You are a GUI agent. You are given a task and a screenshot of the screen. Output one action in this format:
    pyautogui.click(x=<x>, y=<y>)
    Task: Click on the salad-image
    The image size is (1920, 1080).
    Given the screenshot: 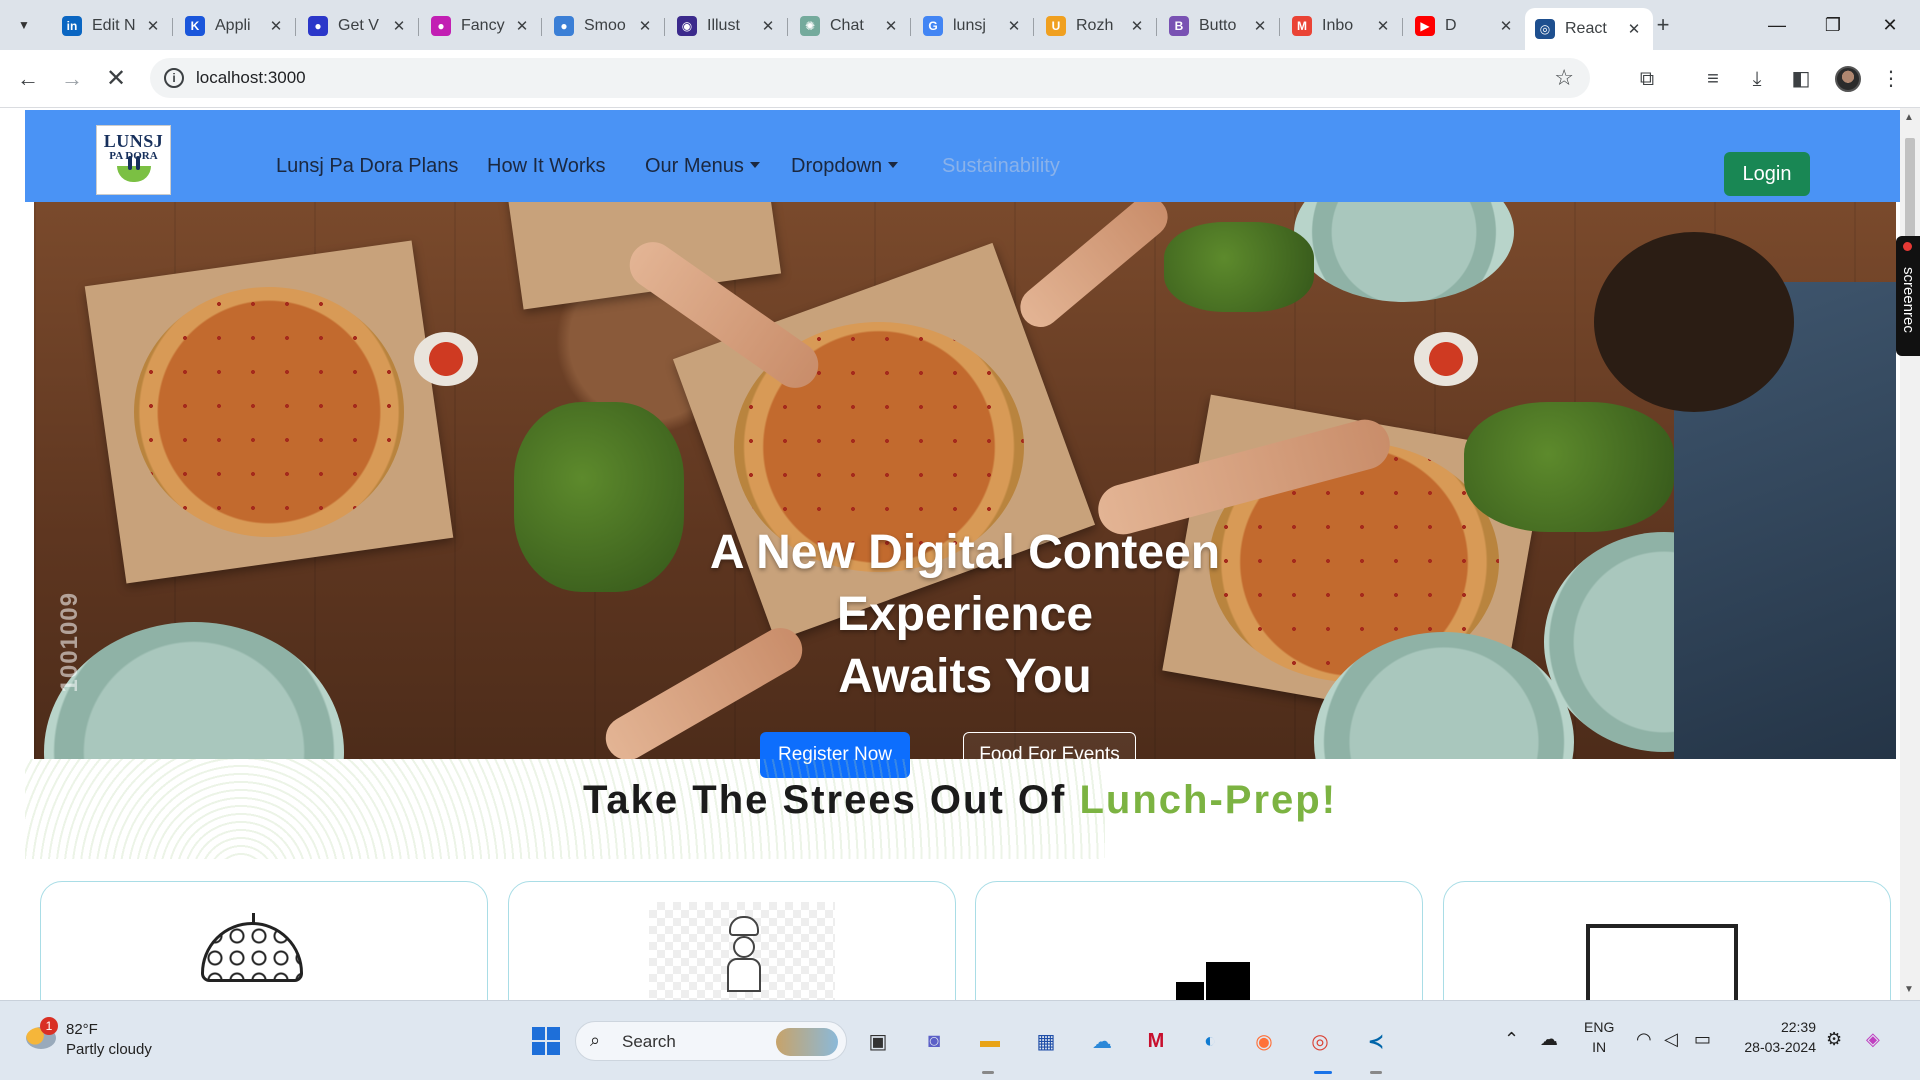 What is the action you would take?
    pyautogui.click(x=1569, y=467)
    